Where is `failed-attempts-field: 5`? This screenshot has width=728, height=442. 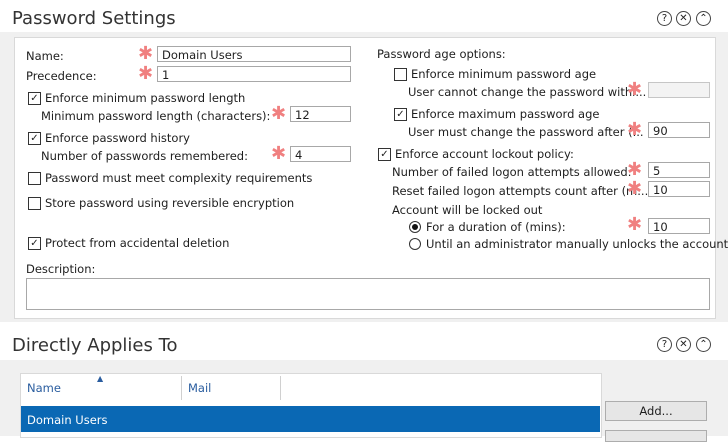 failed-attempts-field: 5 is located at coordinates (679, 170).